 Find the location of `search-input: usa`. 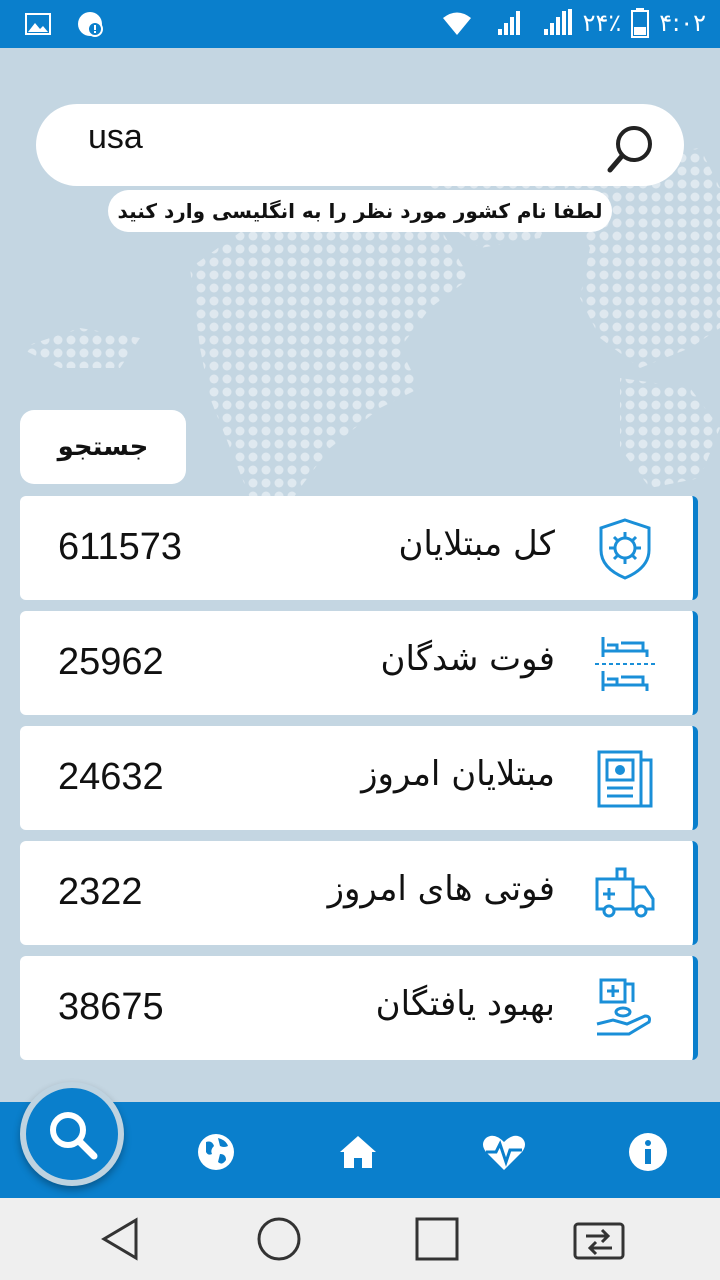

search-input: usa is located at coordinates (115, 137).